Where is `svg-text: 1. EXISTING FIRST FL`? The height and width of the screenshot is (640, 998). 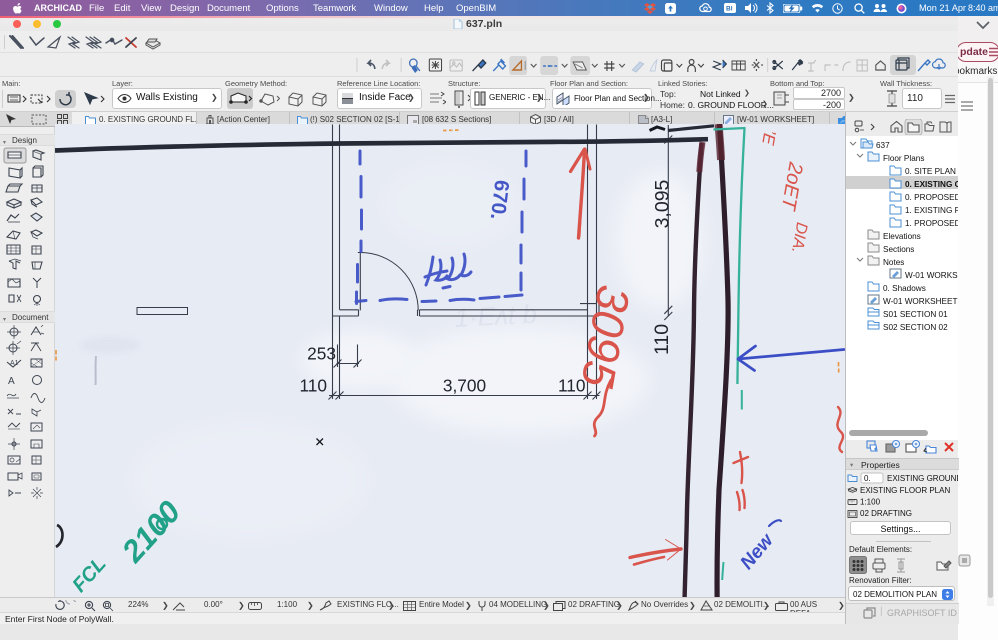
svg-text: 1. EXISTING FIRST FL is located at coordinates (931, 210).